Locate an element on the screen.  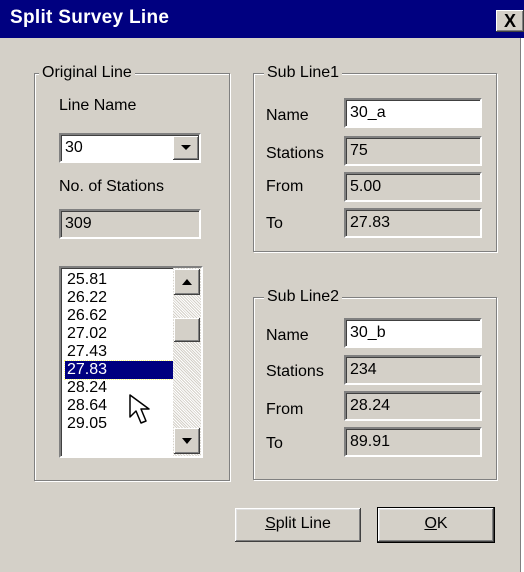
station-list-item: 26.62 is located at coordinates (119, 316).